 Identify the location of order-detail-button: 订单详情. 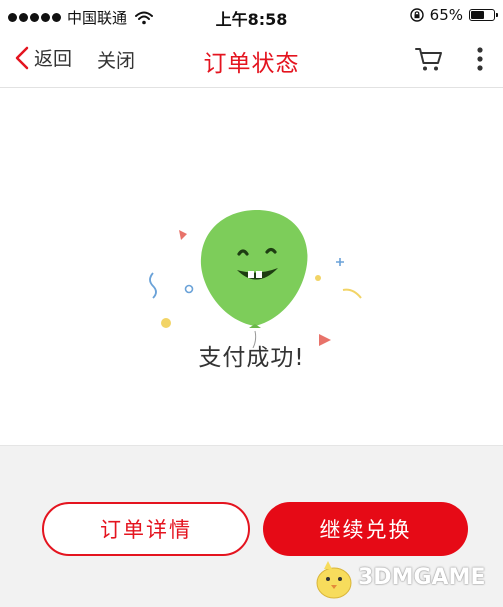
(146, 529).